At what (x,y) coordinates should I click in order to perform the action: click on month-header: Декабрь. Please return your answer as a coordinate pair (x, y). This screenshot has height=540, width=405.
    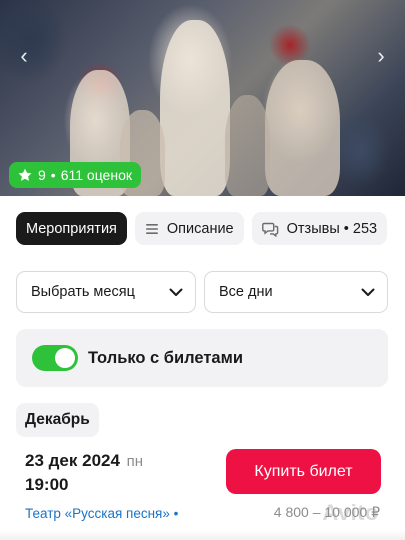
    Looking at the image, I should click on (57, 420).